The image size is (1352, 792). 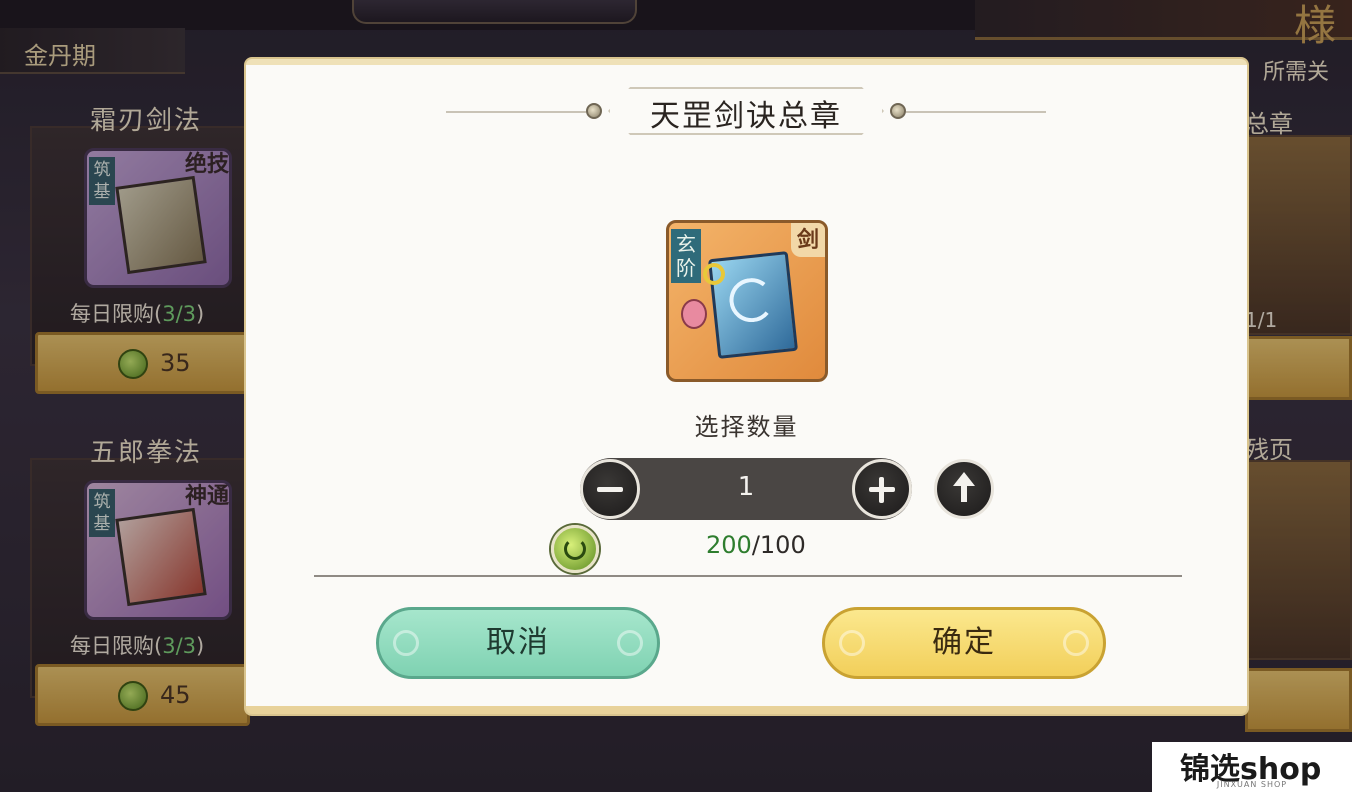 I want to click on dialog-title: 天罡剑诀总章, so click(x=746, y=116).